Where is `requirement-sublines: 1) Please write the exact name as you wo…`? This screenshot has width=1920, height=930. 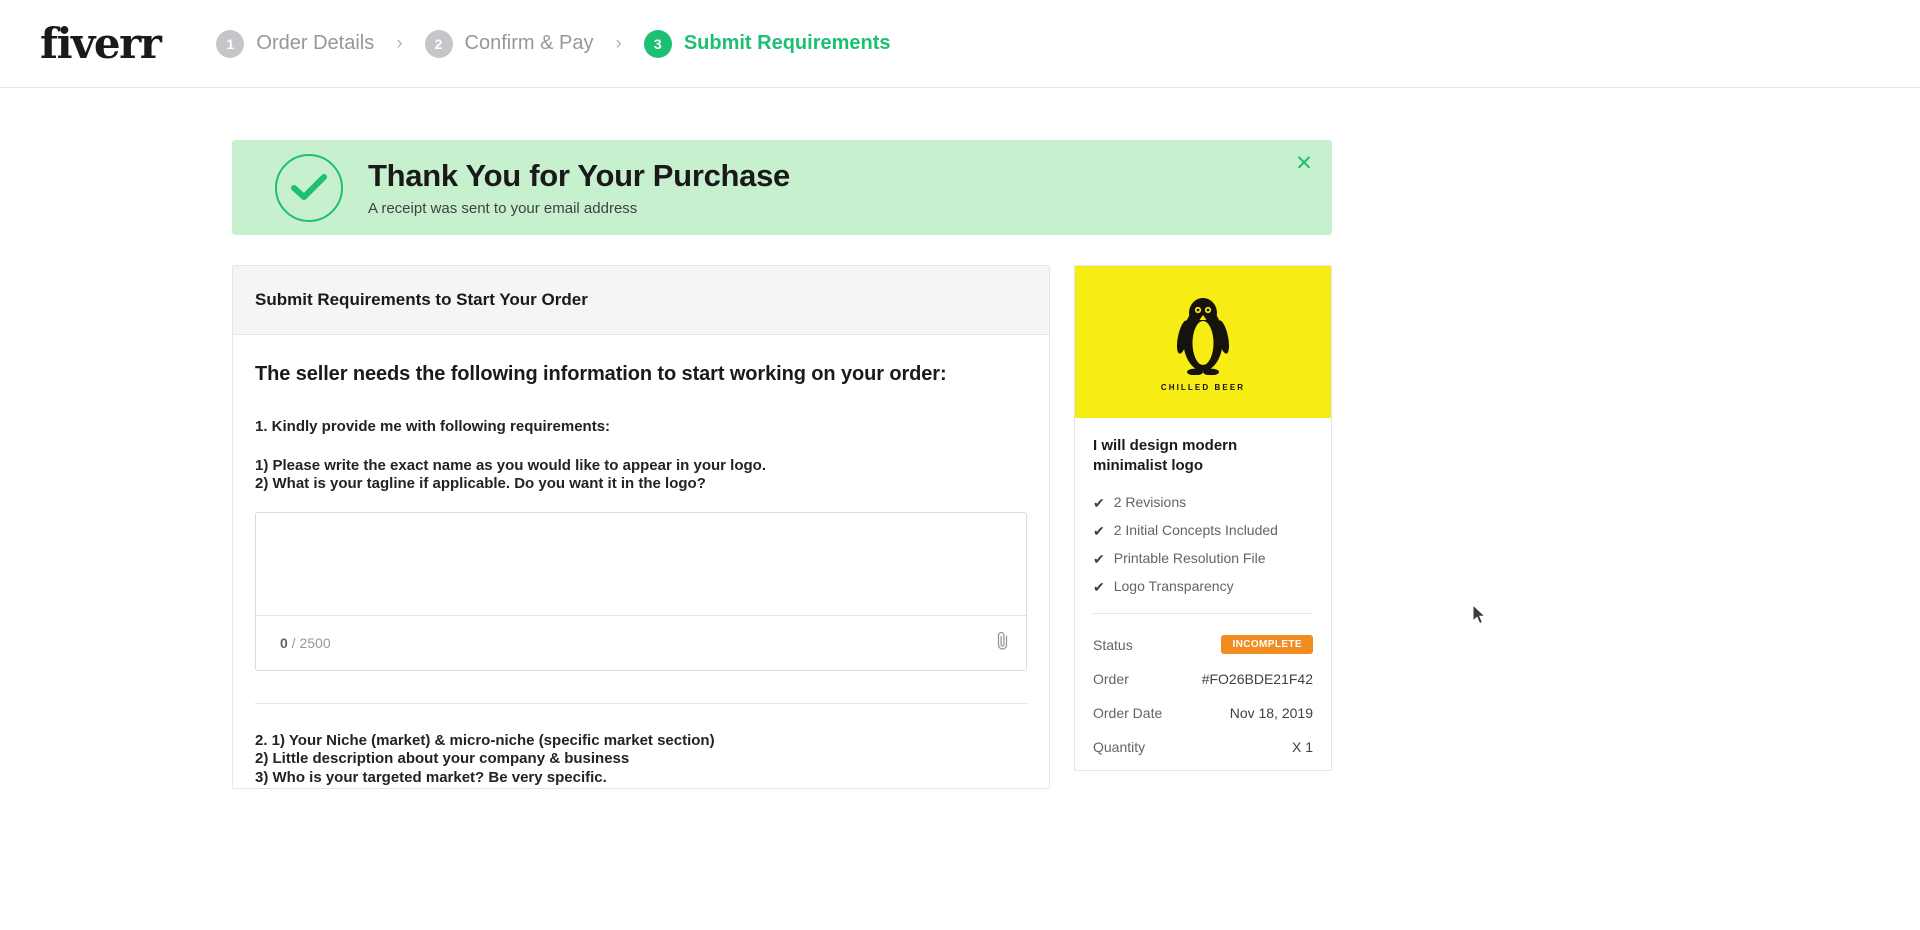 requirement-sublines: 1) Please write the exact name as you wo… is located at coordinates (641, 475).